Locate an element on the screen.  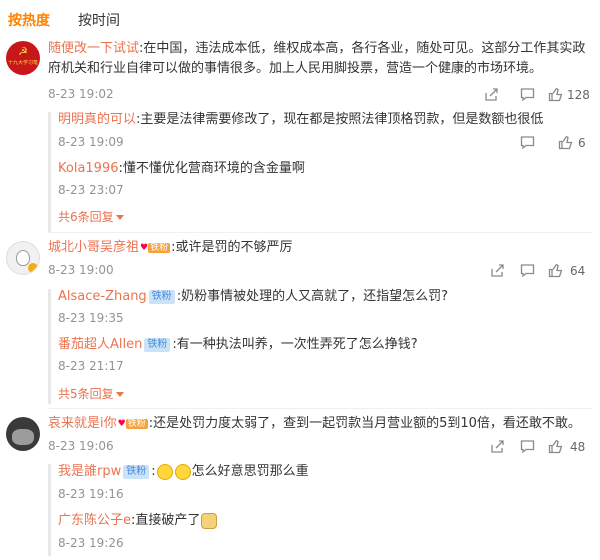
more-replies-link: 共5条回复 is located at coordinates (91, 393).